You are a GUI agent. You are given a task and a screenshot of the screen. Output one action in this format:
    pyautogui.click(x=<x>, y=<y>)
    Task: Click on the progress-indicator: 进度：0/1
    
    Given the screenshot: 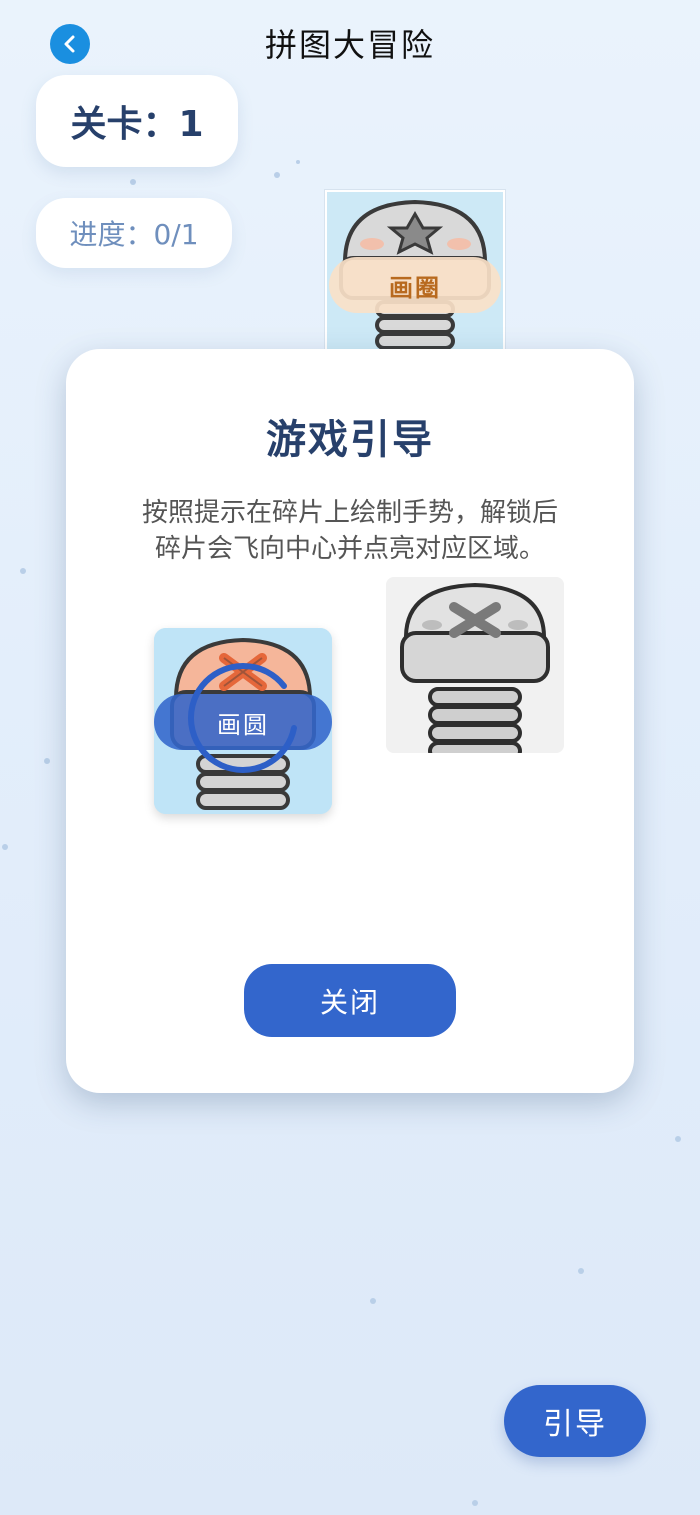 What is the action you would take?
    pyautogui.click(x=134, y=233)
    